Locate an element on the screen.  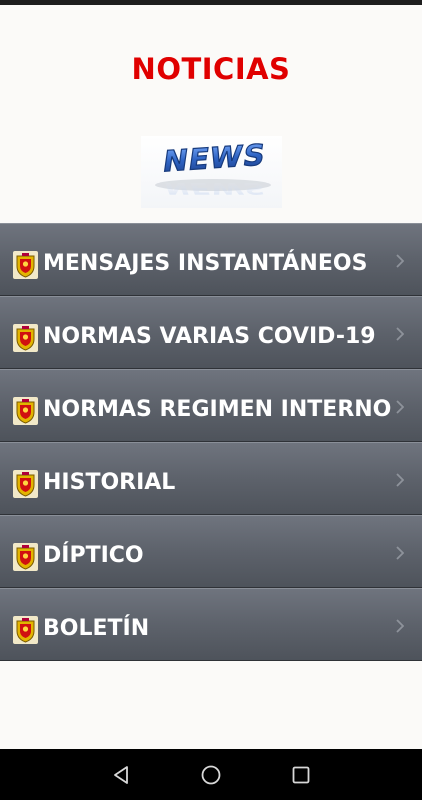
menu-item-diptico: DÍPTICO is located at coordinates (211, 551).